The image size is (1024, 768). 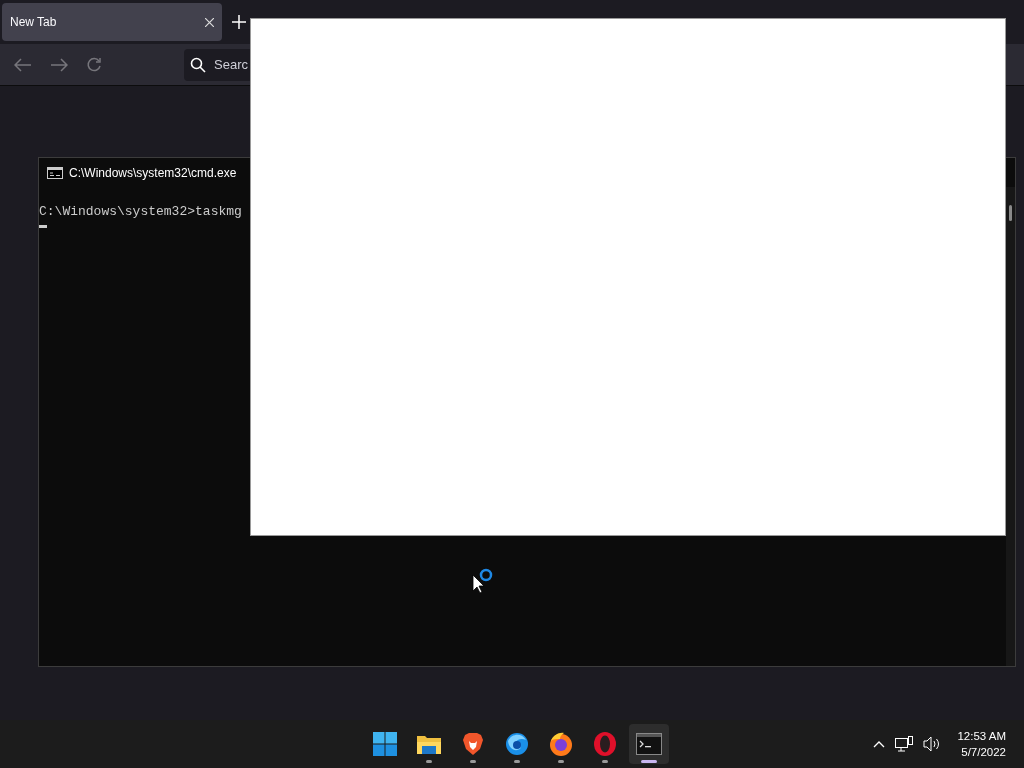 I want to click on taskbar-app-button, so click(x=648, y=744).